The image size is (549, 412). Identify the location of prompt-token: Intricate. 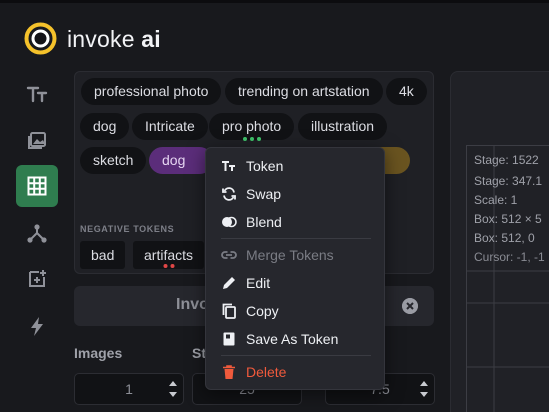
(170, 126).